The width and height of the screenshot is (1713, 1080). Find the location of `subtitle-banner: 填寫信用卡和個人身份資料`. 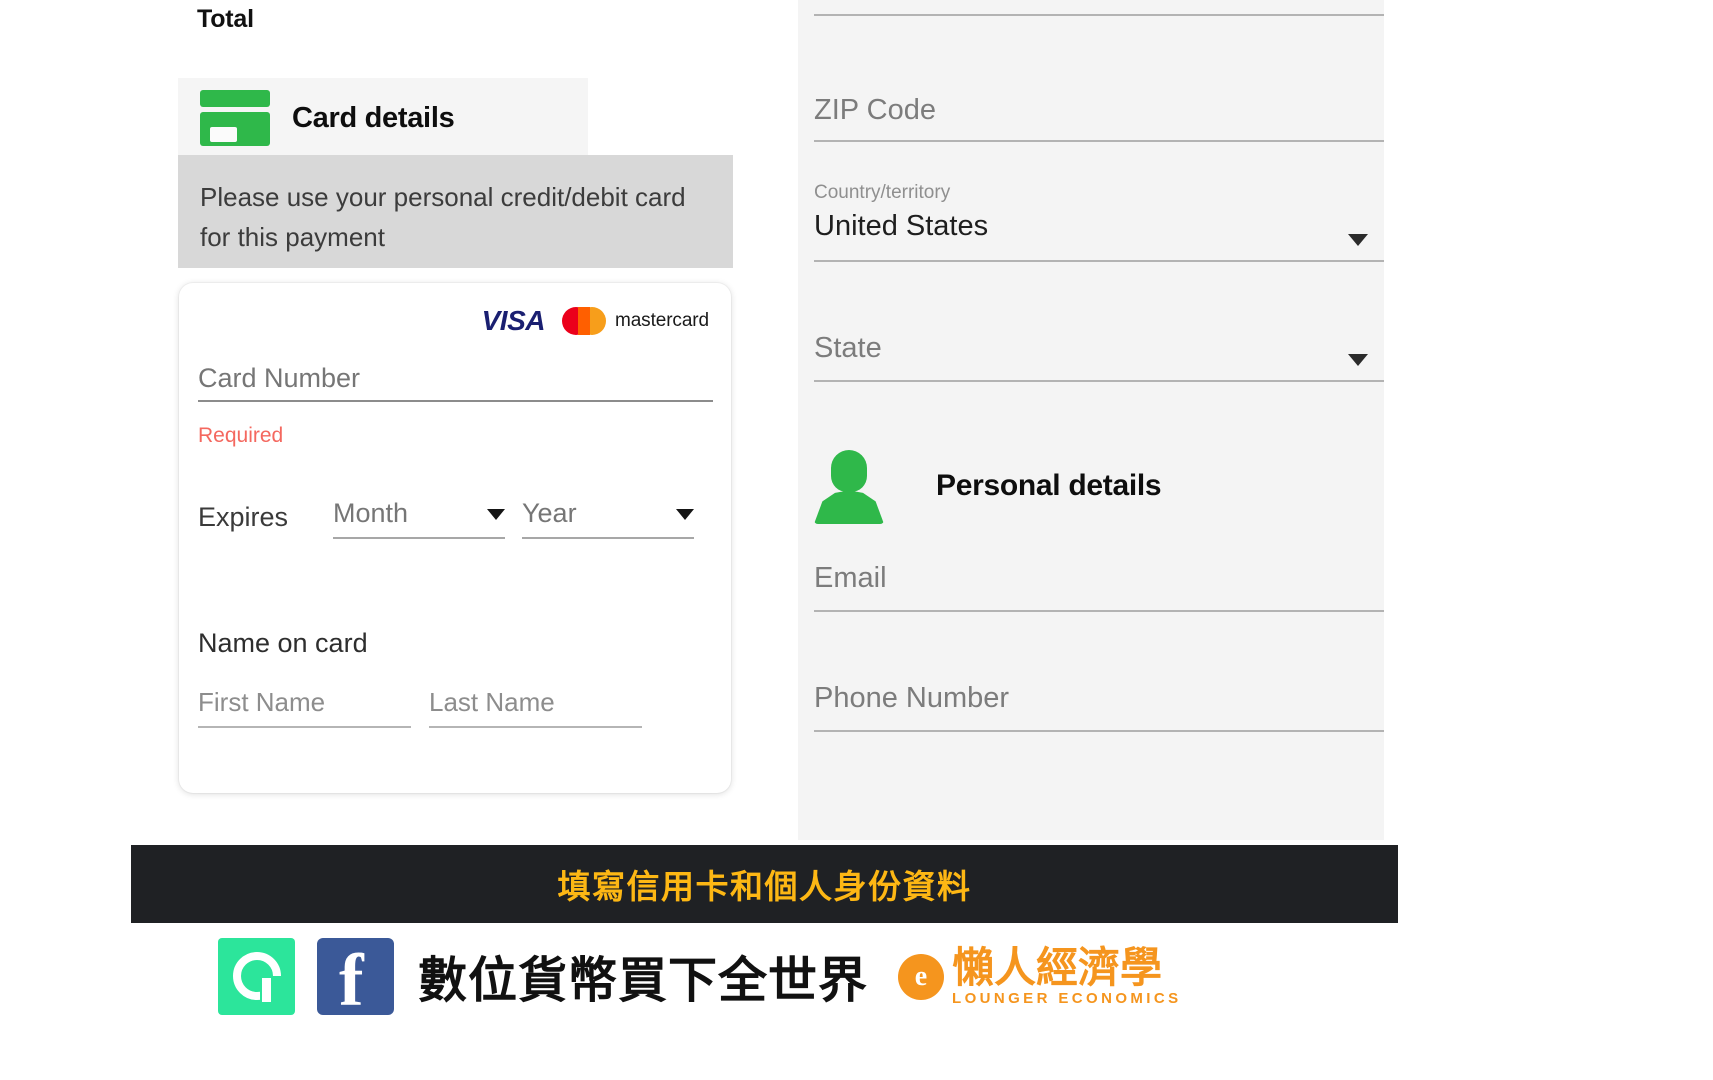

subtitle-banner: 填寫信用卡和個人身份資料 is located at coordinates (764, 884).